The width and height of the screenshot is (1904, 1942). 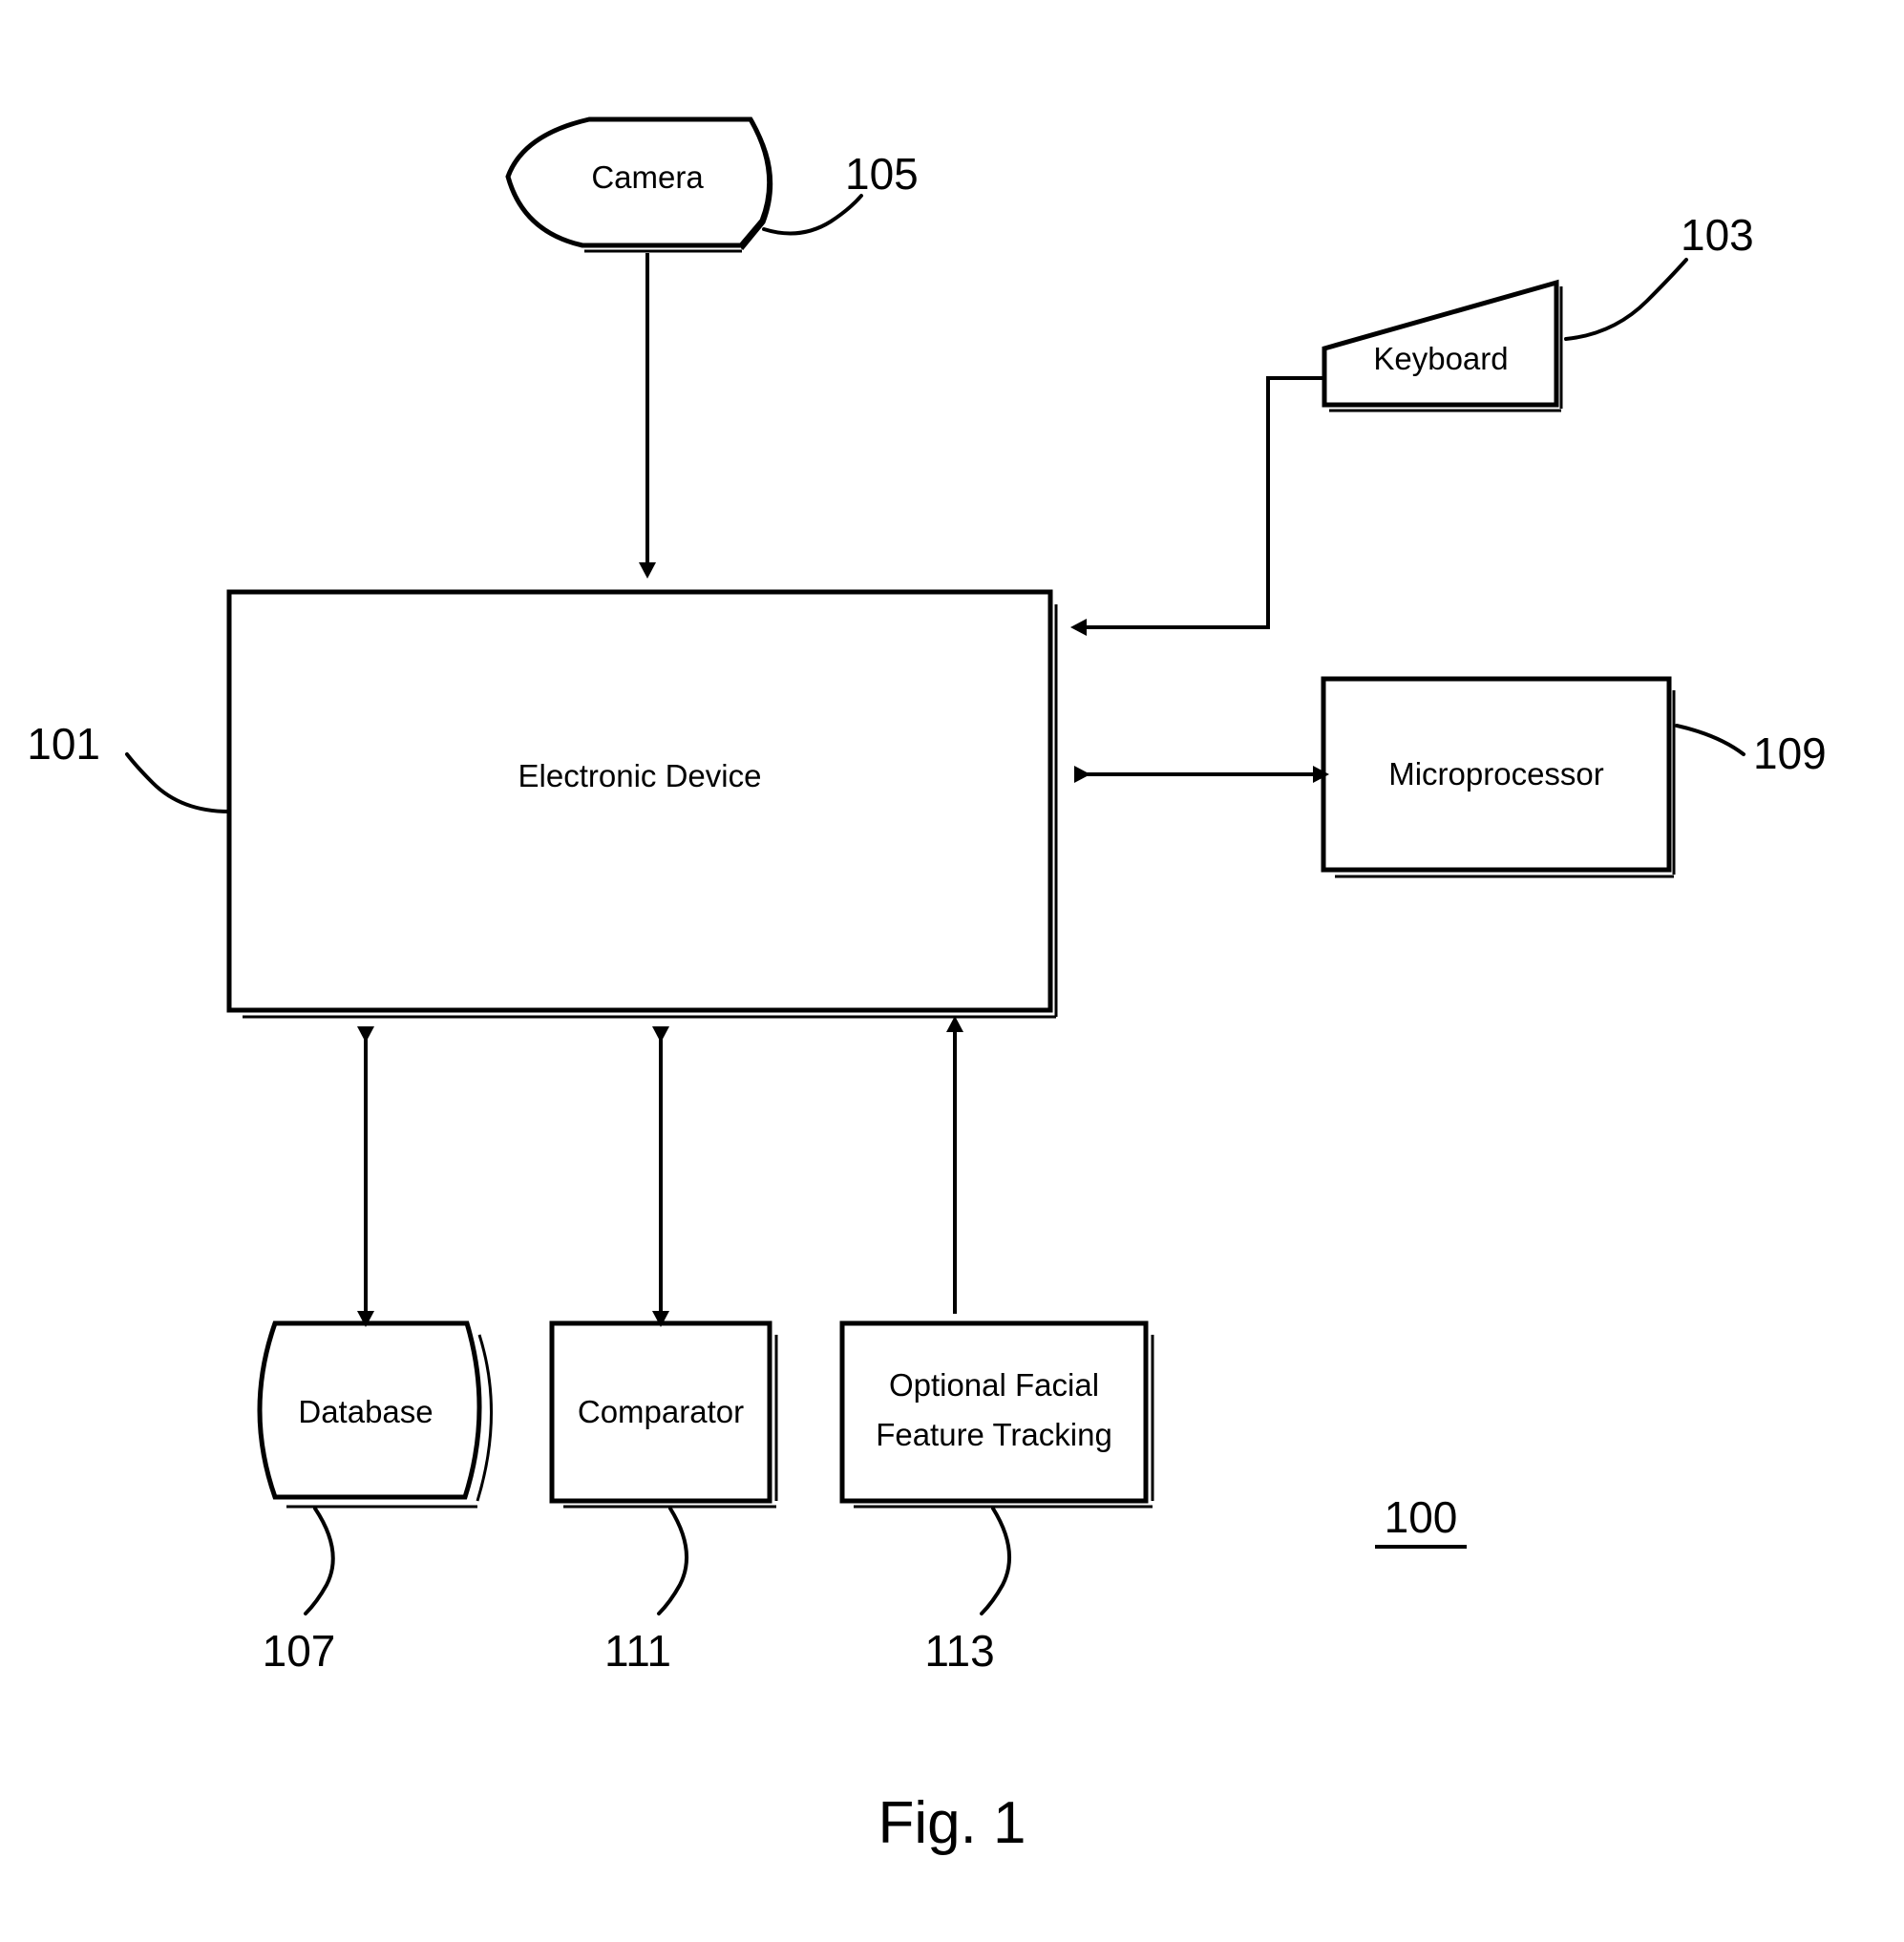 I want to click on facial-tracking-shape, so click(x=994, y=1412).